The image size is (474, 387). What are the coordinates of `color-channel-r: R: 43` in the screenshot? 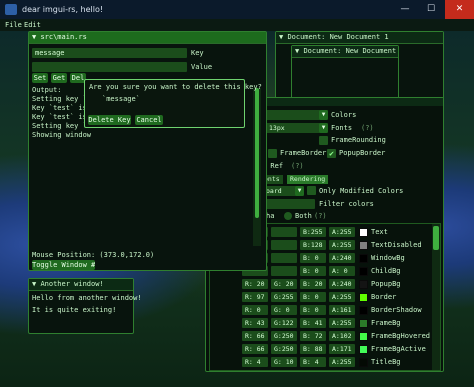 It's located at (255, 323).